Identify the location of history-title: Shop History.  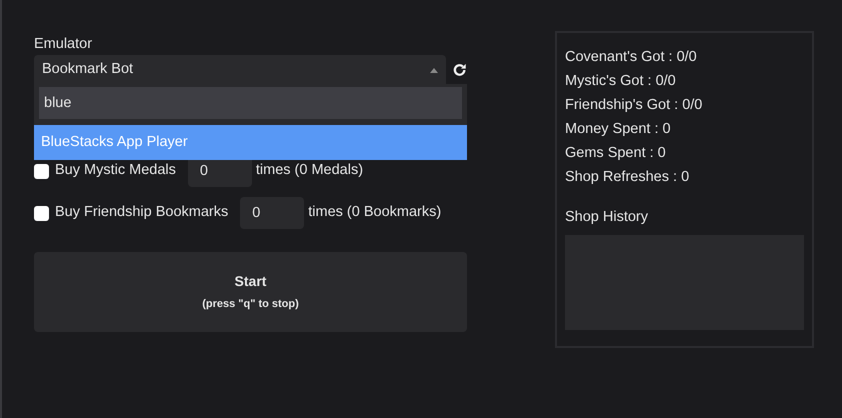
(607, 217).